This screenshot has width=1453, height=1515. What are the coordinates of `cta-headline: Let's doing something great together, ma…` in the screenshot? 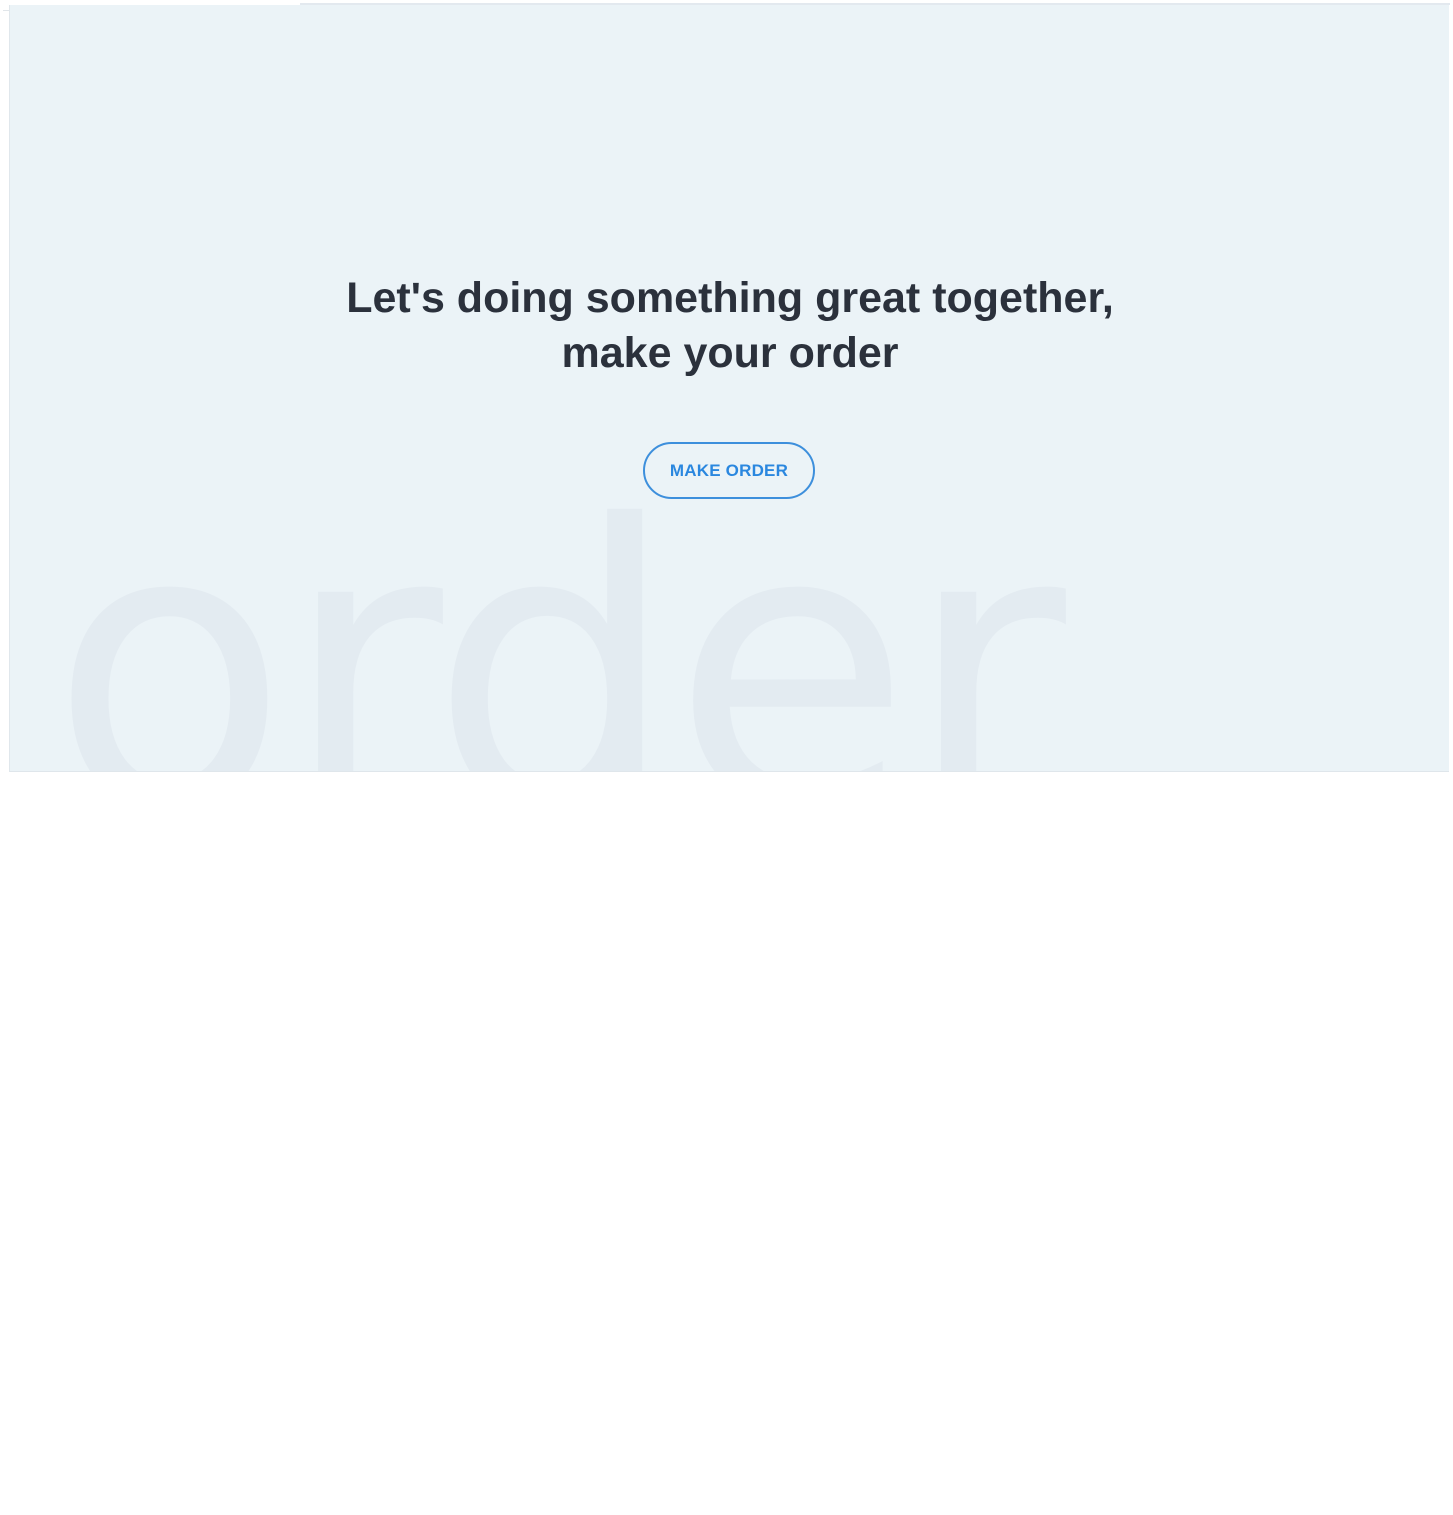 It's located at (729, 326).